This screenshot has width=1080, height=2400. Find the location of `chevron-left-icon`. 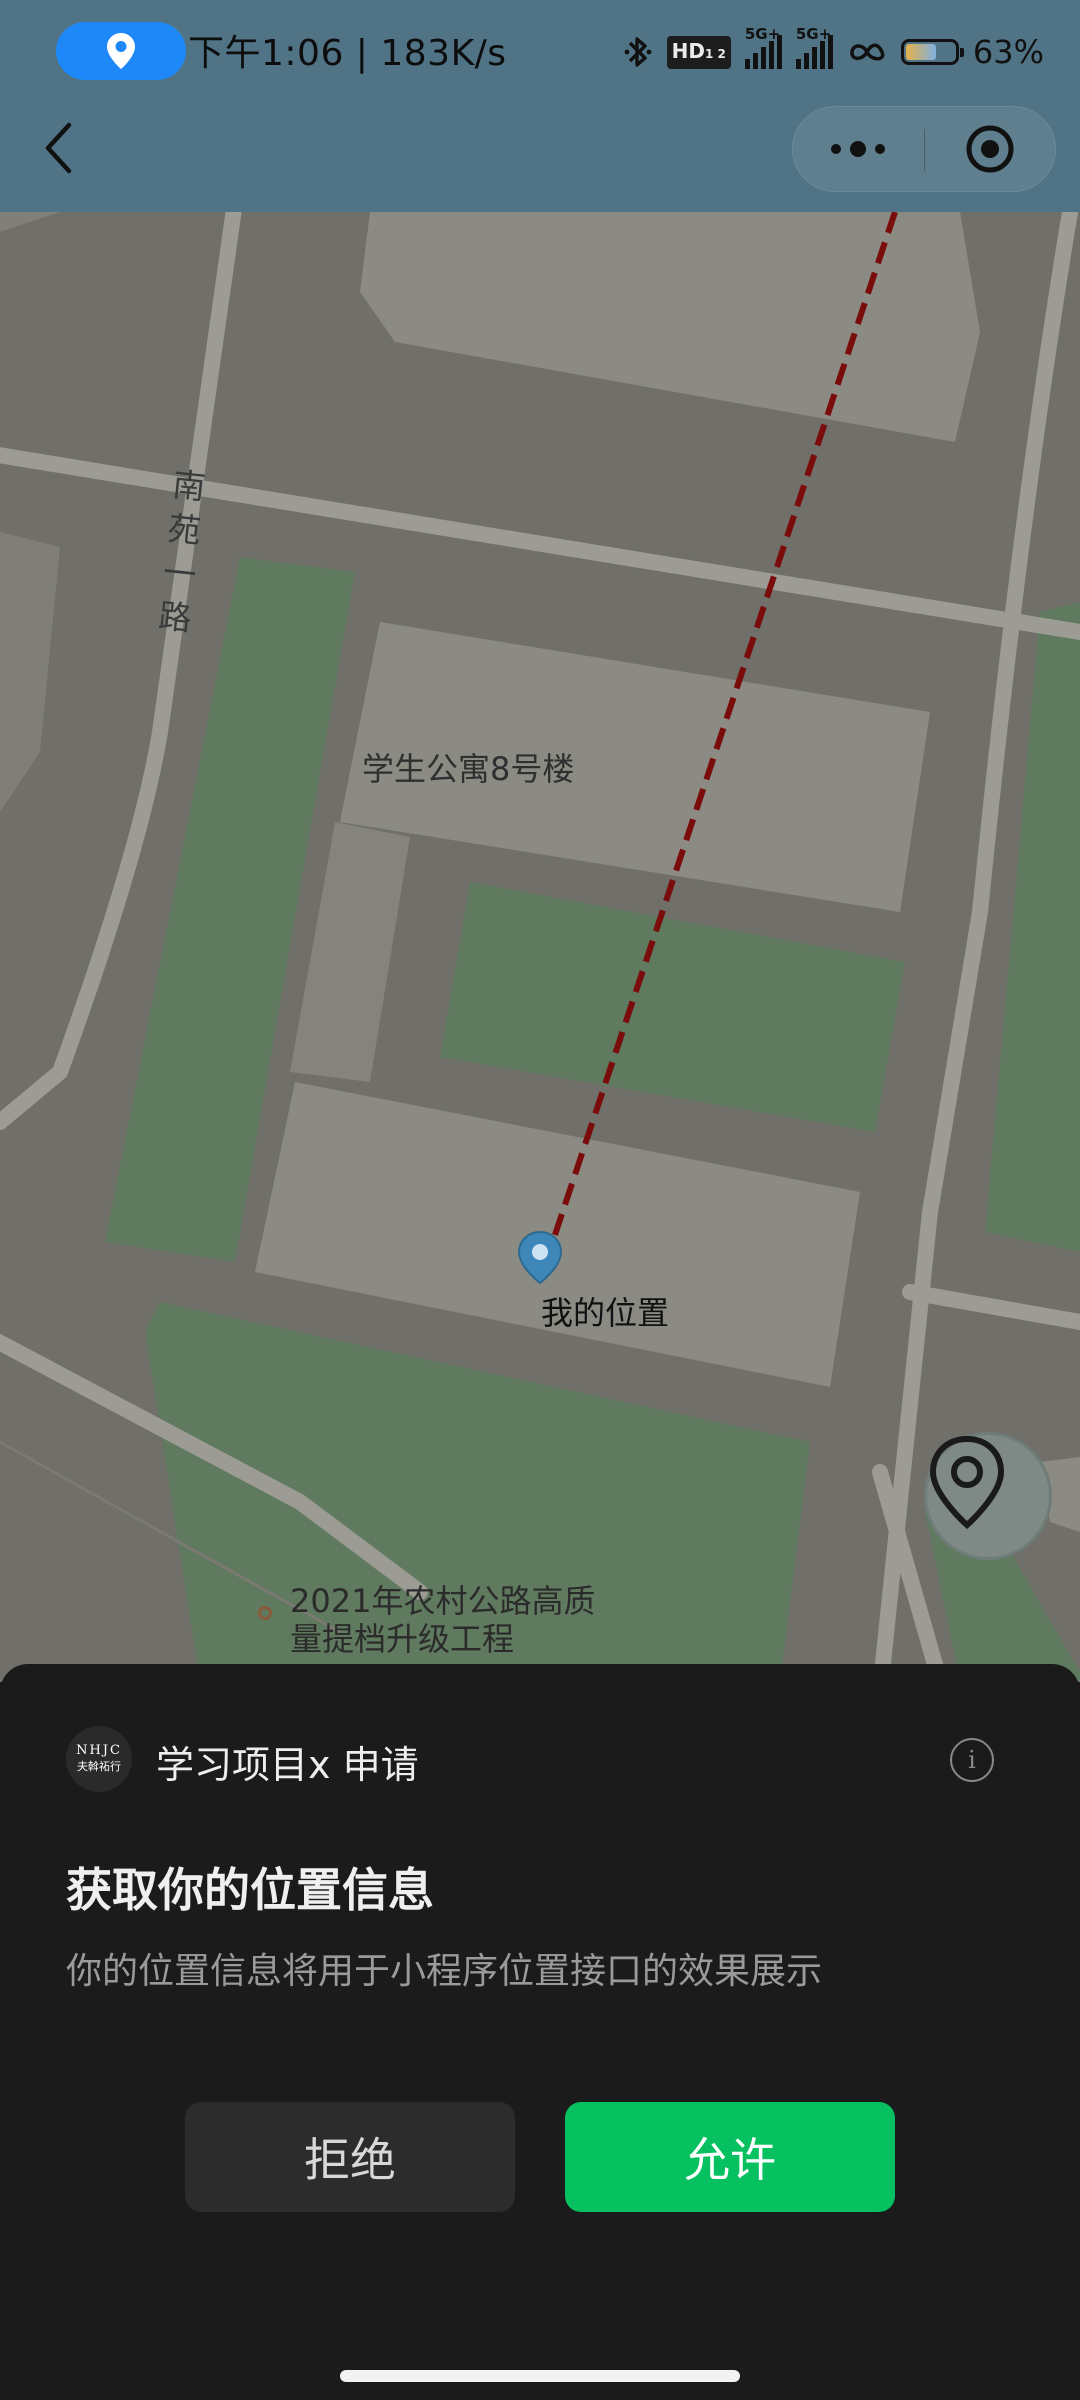

chevron-left-icon is located at coordinates (58, 148).